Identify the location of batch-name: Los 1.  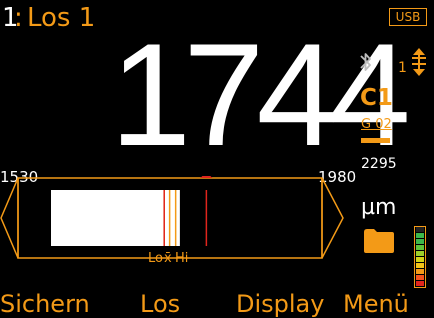
(61, 18).